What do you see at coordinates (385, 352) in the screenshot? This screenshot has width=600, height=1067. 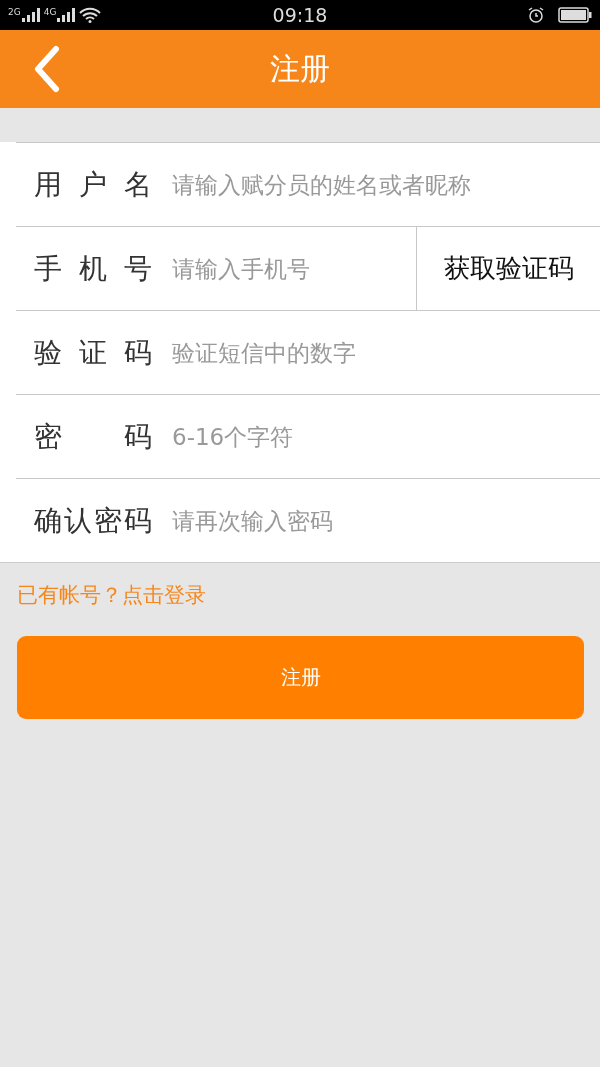 I see `input-field: 验证短信中的数字` at bounding box center [385, 352].